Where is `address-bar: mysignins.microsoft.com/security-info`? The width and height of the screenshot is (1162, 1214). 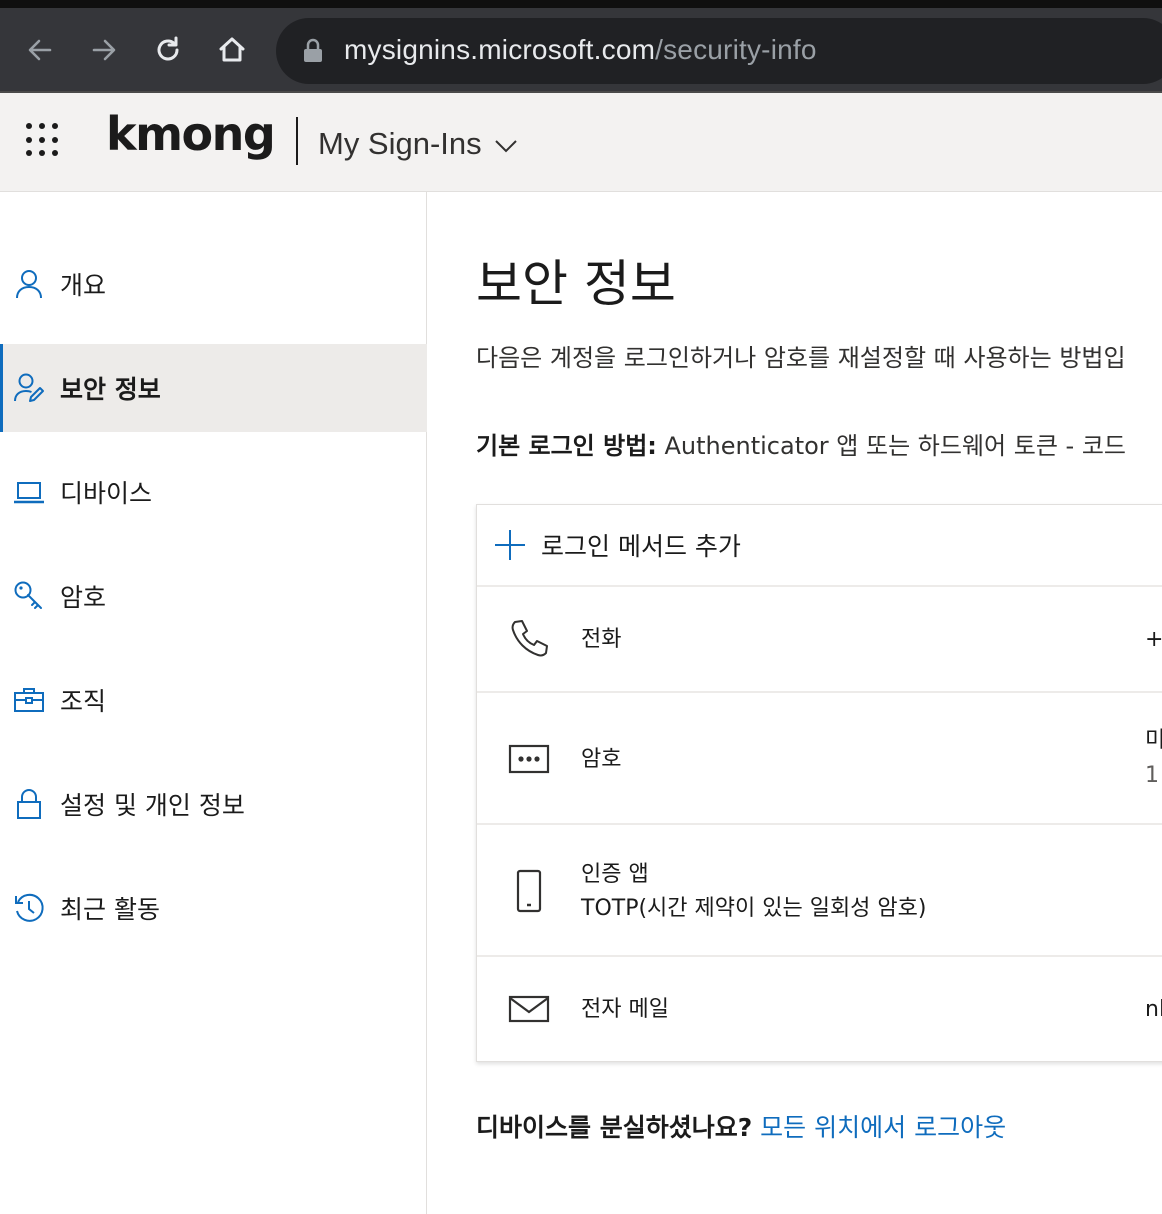 address-bar: mysignins.microsoft.com/security-info is located at coordinates (719, 51).